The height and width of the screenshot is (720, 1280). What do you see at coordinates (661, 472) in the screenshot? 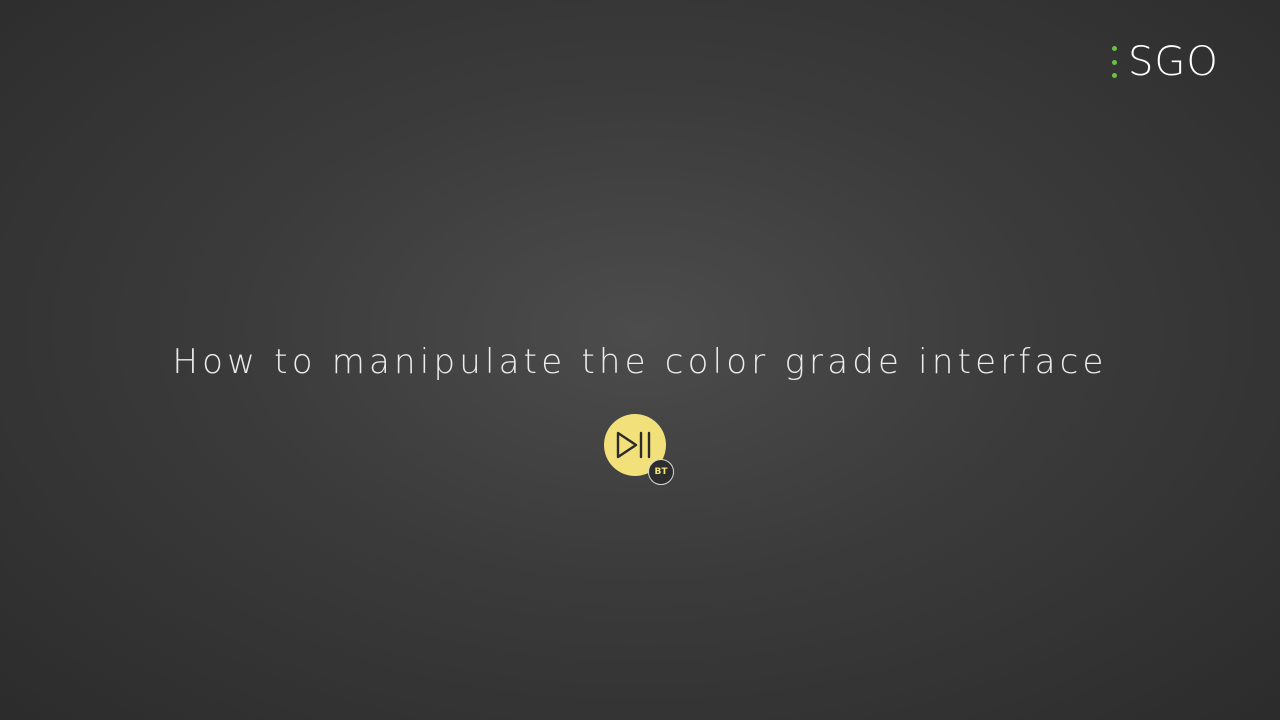
I see `level-tag: BT` at bounding box center [661, 472].